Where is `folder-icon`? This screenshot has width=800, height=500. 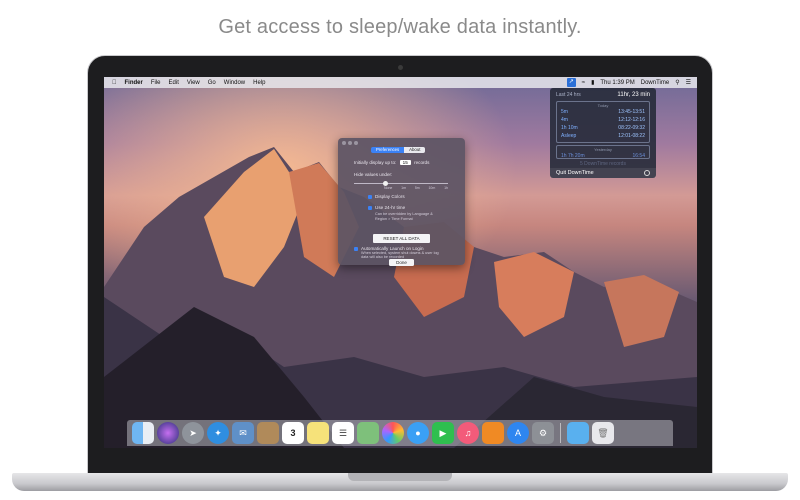 folder-icon is located at coordinates (578, 433).